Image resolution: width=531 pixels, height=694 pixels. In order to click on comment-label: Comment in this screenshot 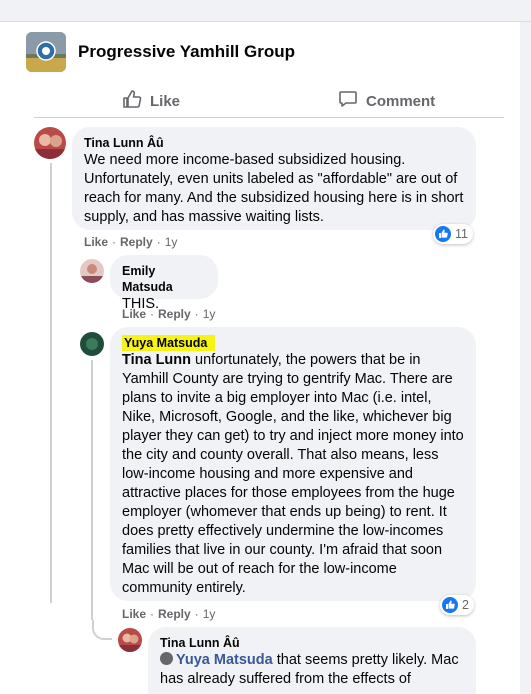, I will do `click(401, 101)`.